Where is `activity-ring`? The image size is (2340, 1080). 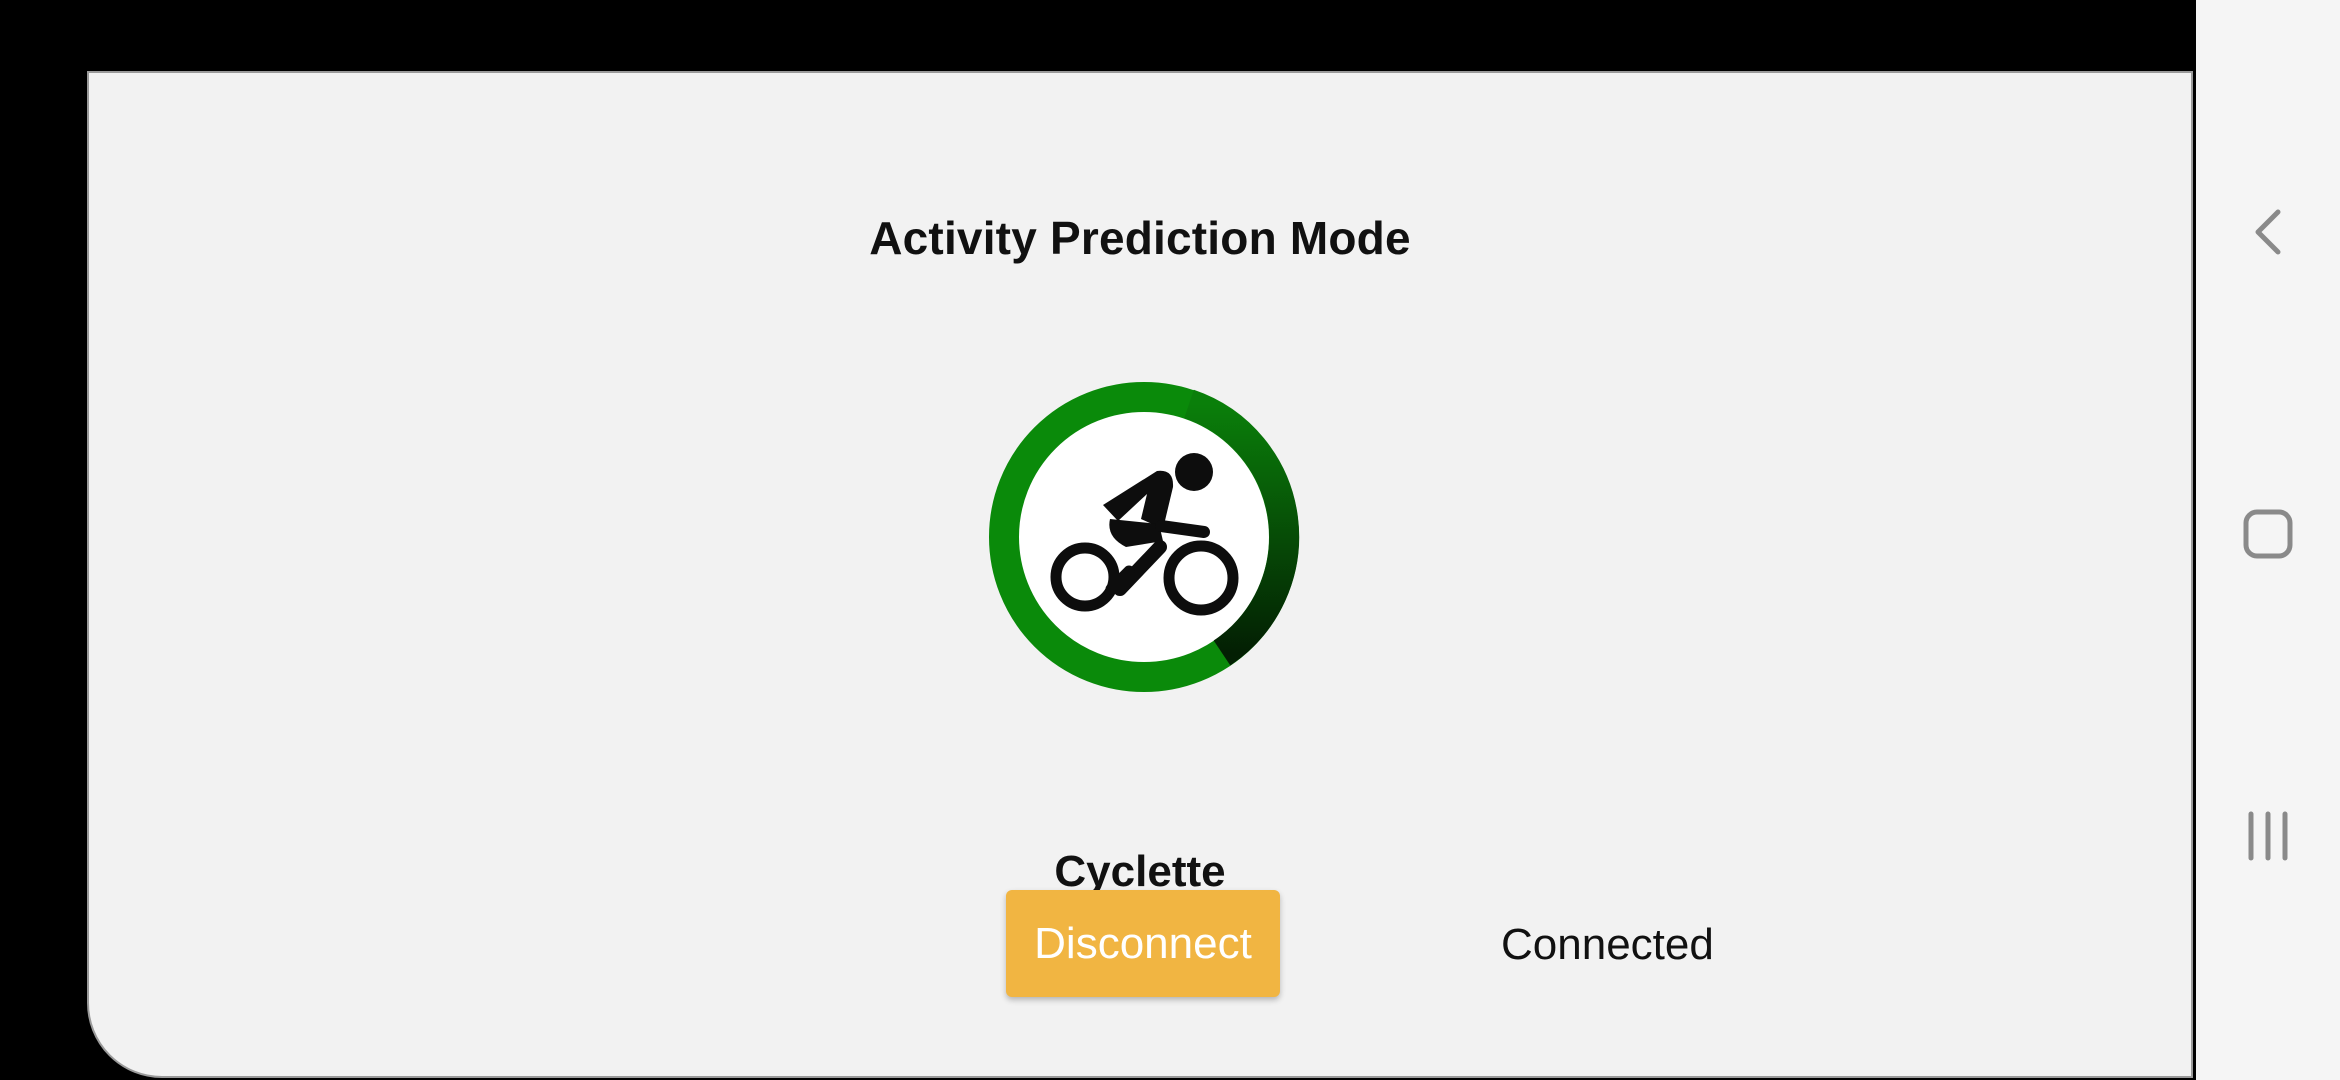 activity-ring is located at coordinates (1144, 537).